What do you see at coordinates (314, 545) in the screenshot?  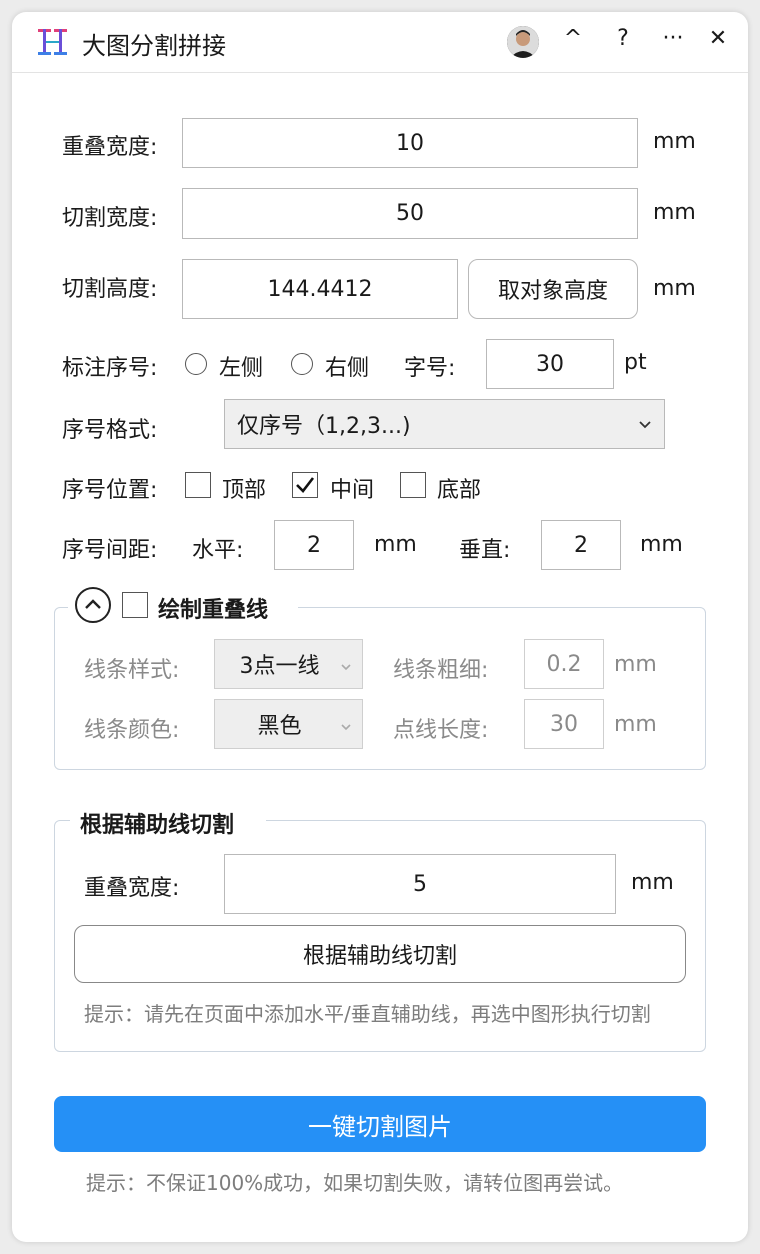 I see `horizontal-spacing-input: 2` at bounding box center [314, 545].